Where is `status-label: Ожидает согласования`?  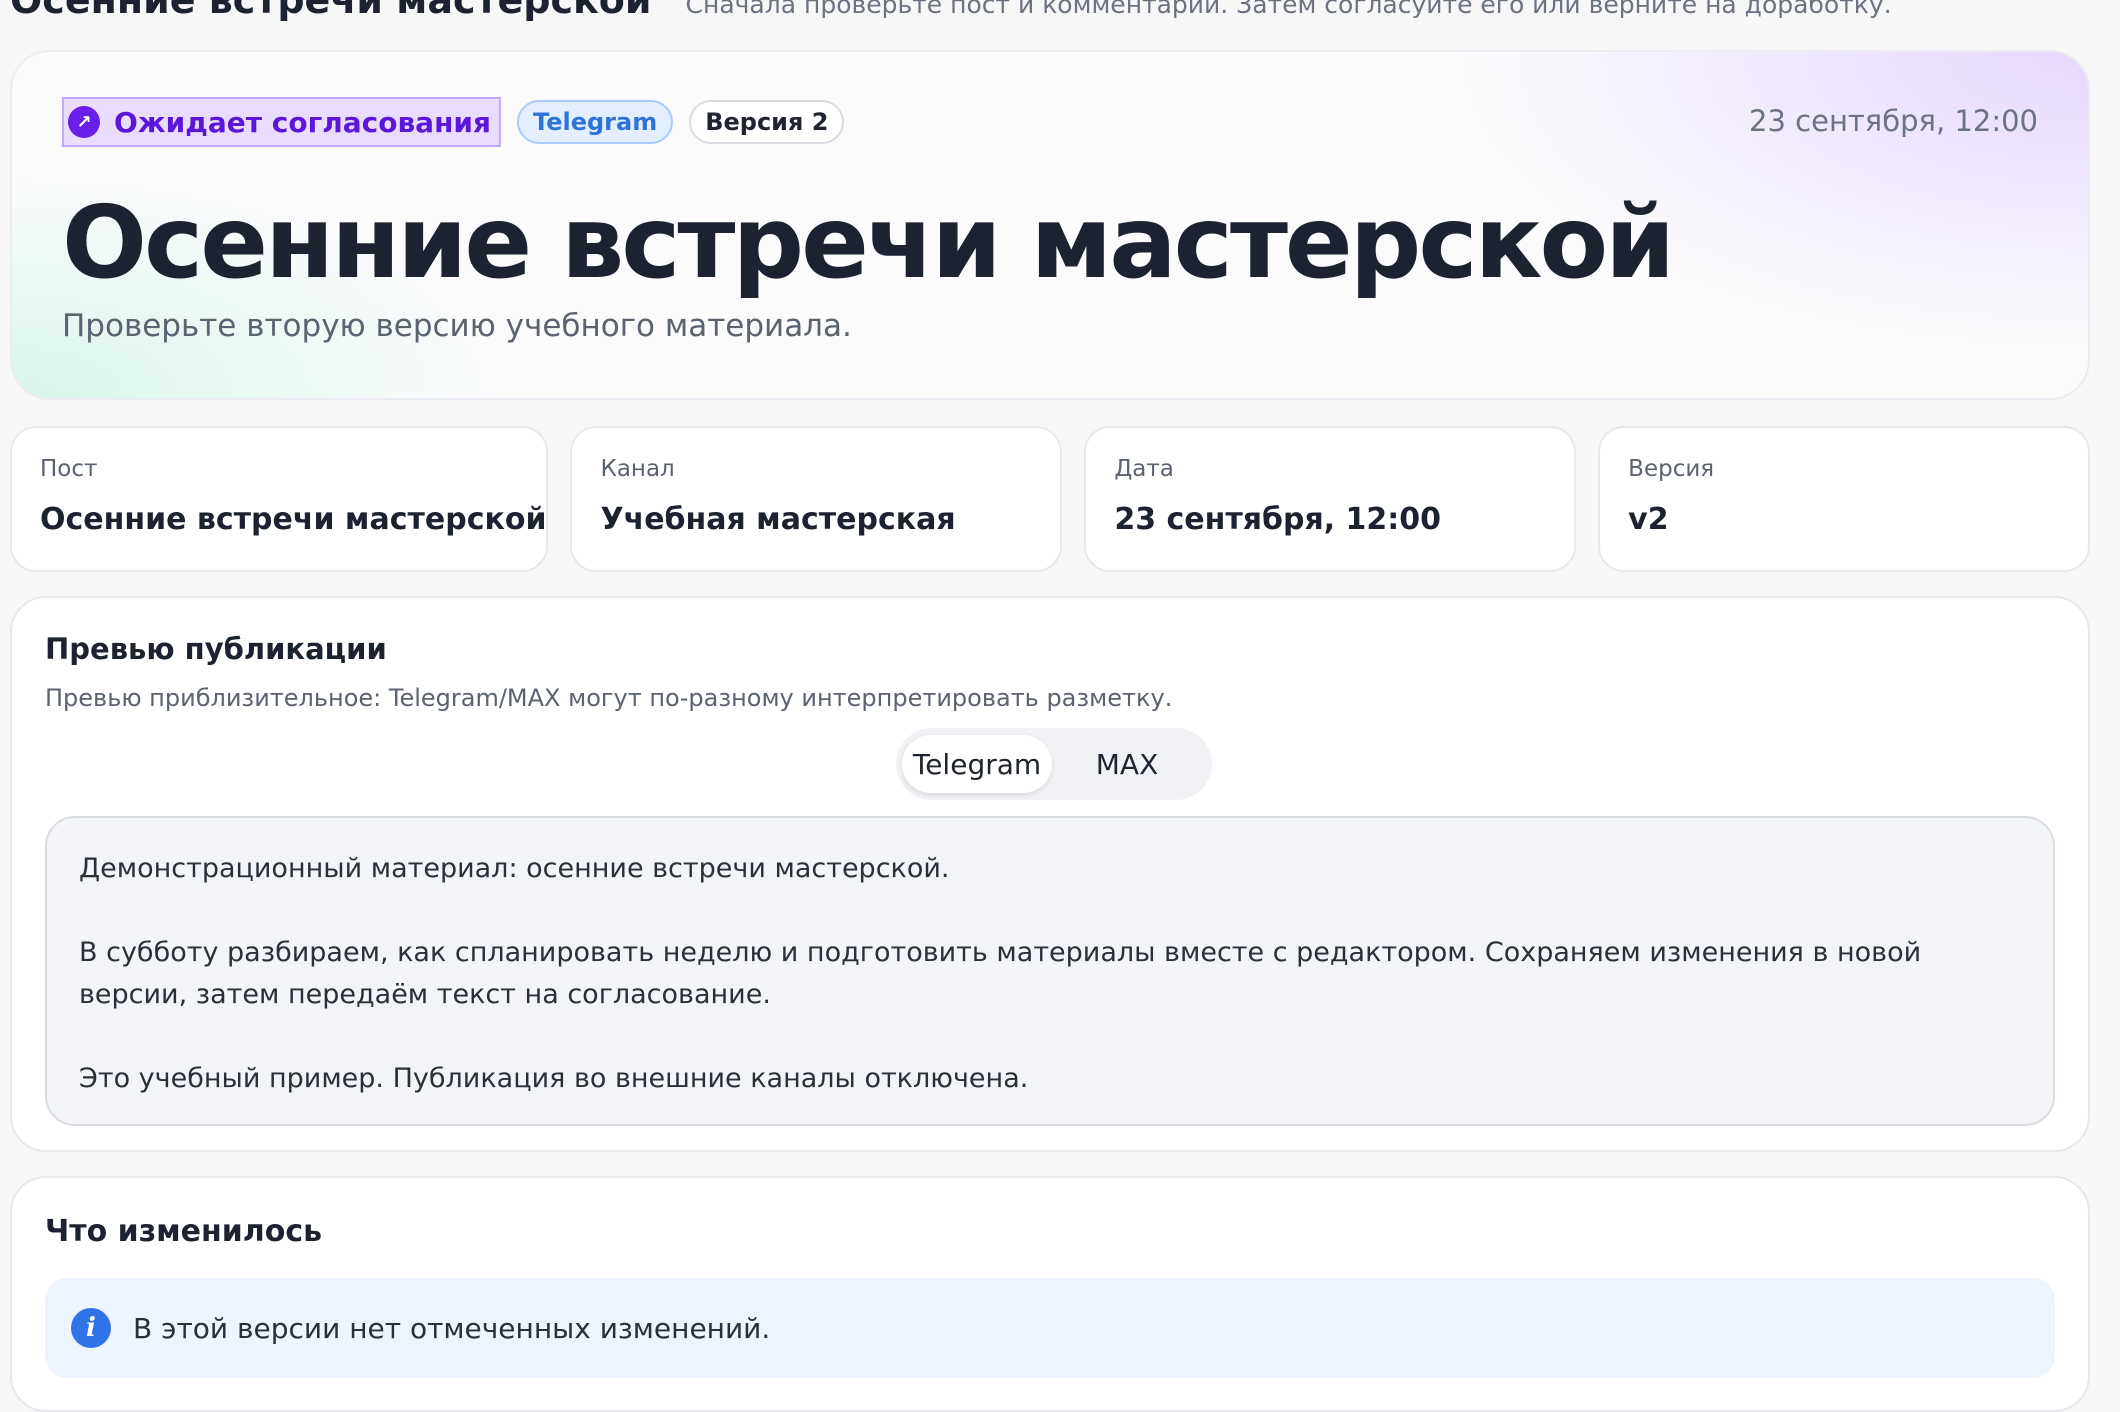 status-label: Ожидает согласования is located at coordinates (303, 122).